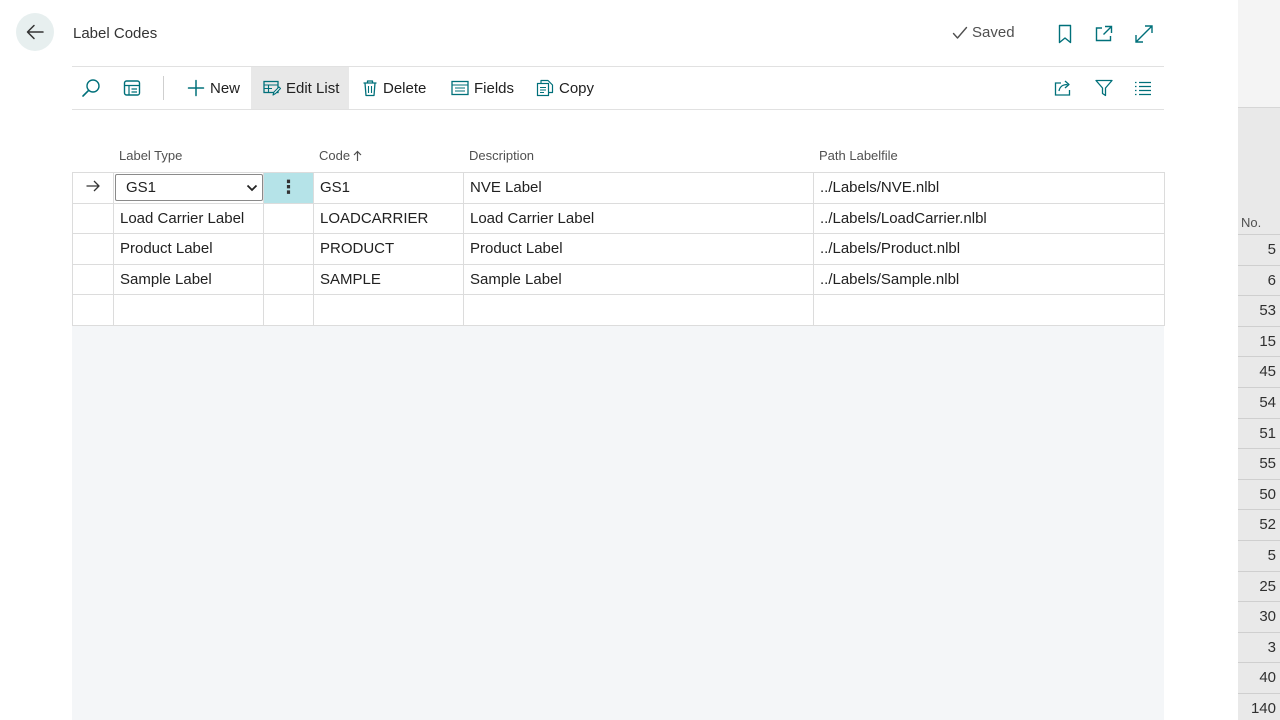 The width and height of the screenshot is (1280, 720). I want to click on delete-label: Delete, so click(405, 88).